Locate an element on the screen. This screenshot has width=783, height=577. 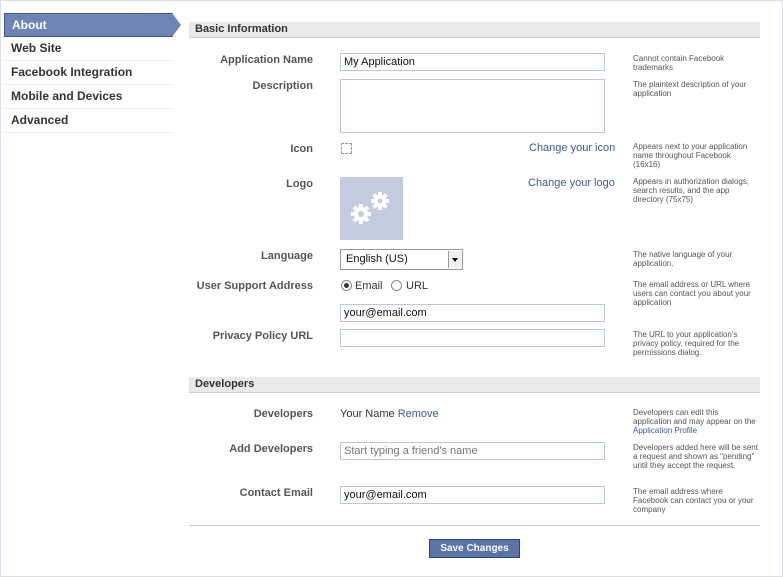
sidebar-item-label: Web Site is located at coordinates (36, 48).